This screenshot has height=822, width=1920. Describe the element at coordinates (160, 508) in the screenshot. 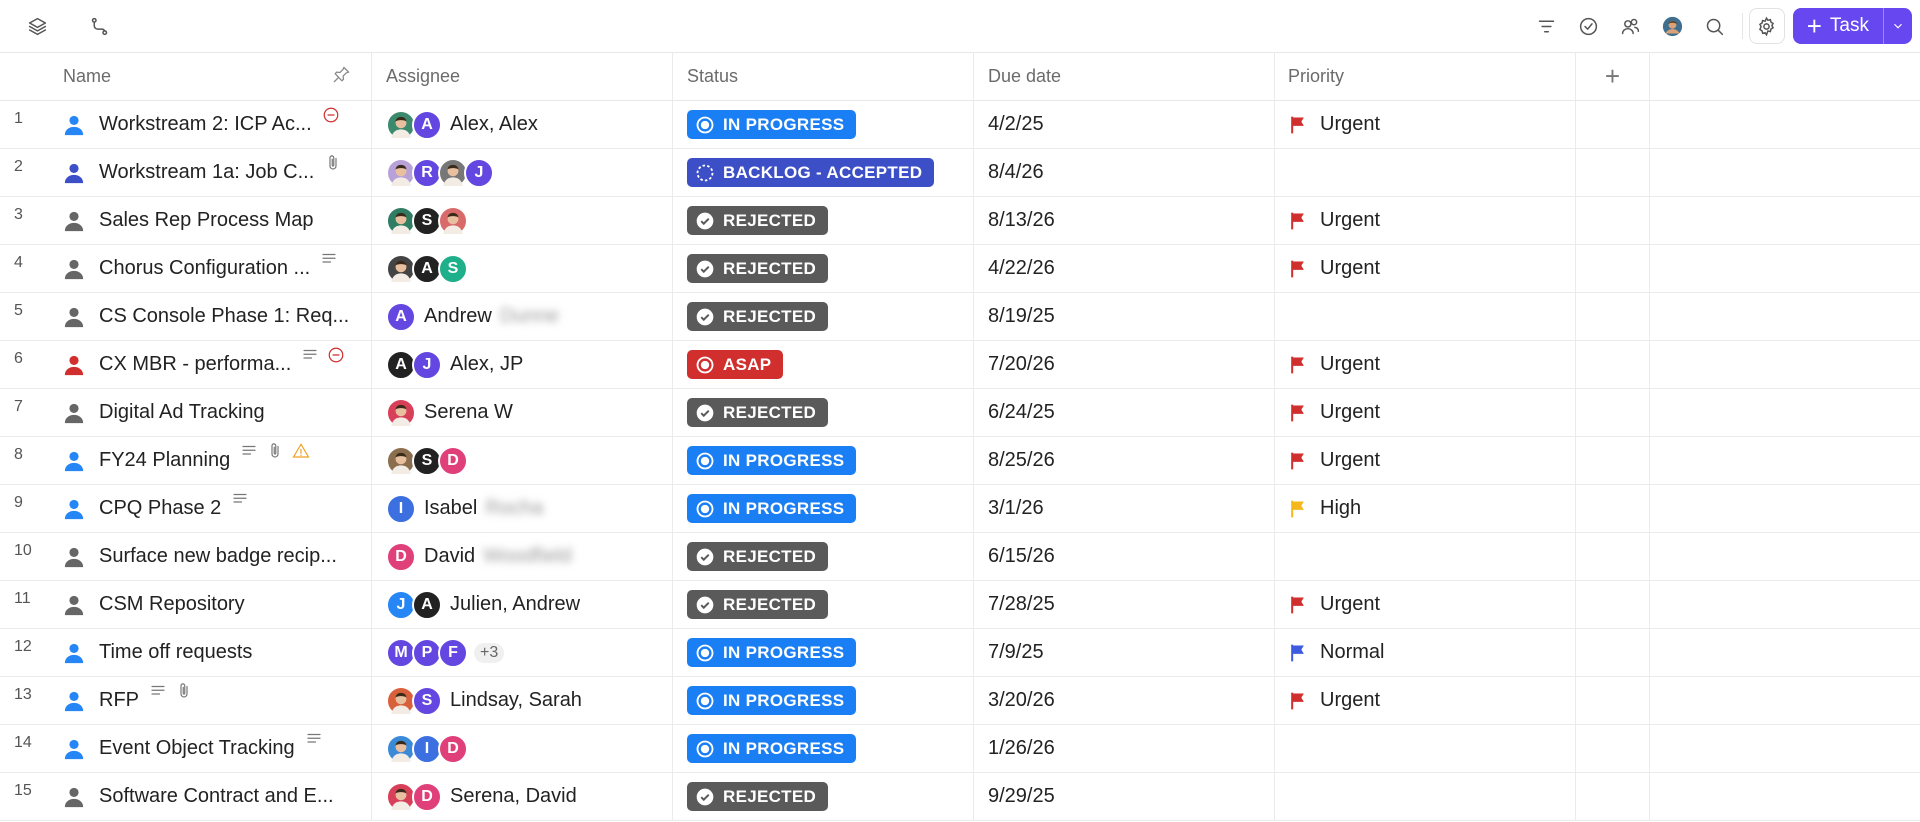

I see `task-name: CPQ Phase 2` at that location.